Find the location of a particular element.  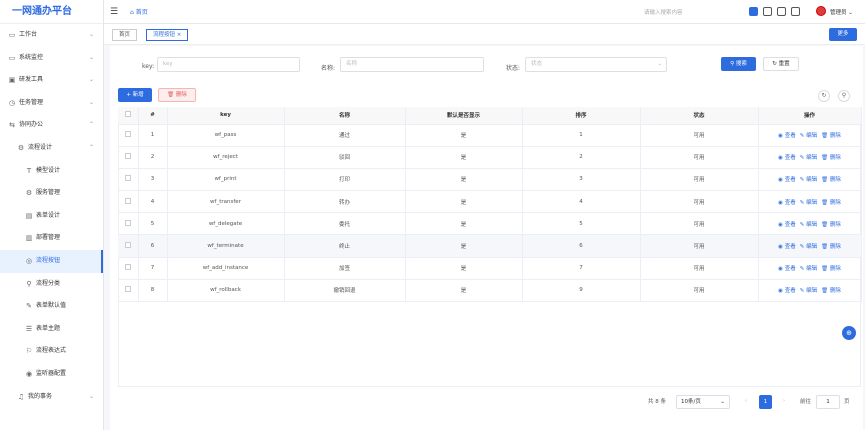

more-button: 更多 is located at coordinates (843, 34).